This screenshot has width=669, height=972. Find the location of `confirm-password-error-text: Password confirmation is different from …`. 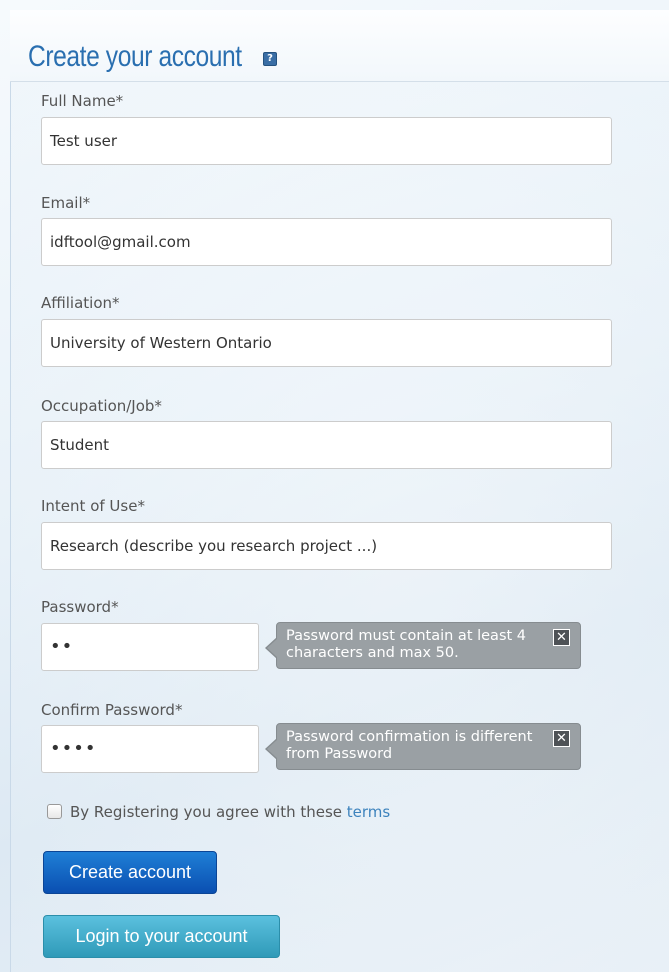

confirm-password-error-text: Password confirmation is different from … is located at coordinates (409, 745).